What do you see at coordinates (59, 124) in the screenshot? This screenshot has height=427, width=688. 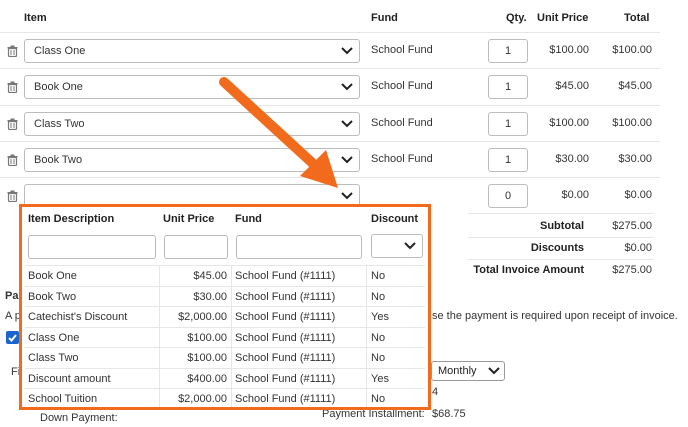 I see `item-select-value: Class Two` at bounding box center [59, 124].